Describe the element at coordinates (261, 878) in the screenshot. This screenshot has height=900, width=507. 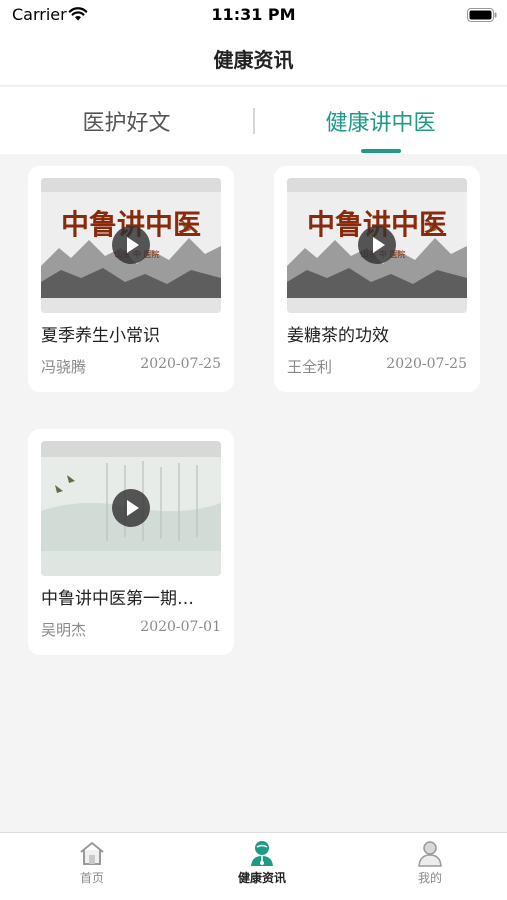
I see `bottom-tab-label: 健康资讯` at that location.